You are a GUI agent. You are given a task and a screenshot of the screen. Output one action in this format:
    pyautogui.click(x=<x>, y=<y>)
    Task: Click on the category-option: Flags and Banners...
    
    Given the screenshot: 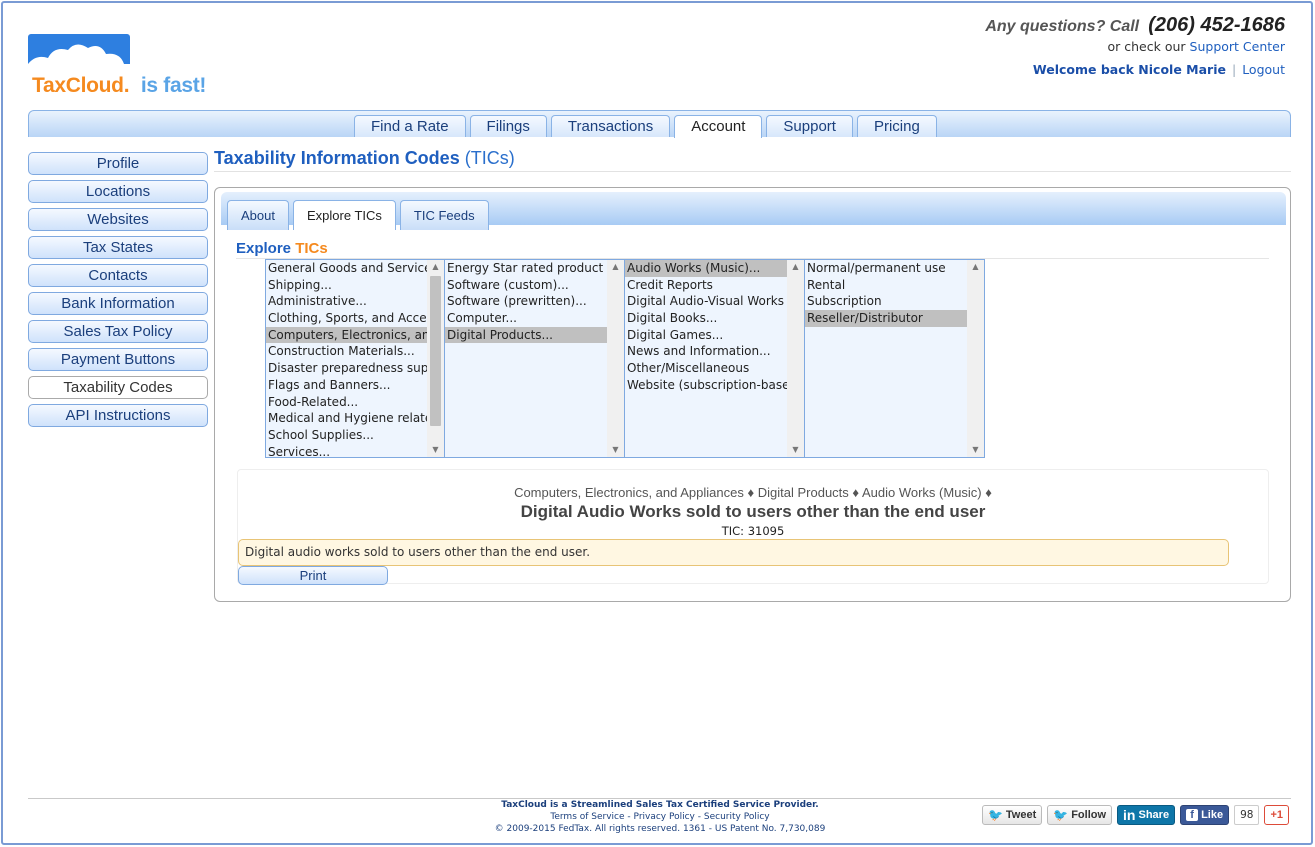 What is the action you would take?
    pyautogui.click(x=347, y=385)
    